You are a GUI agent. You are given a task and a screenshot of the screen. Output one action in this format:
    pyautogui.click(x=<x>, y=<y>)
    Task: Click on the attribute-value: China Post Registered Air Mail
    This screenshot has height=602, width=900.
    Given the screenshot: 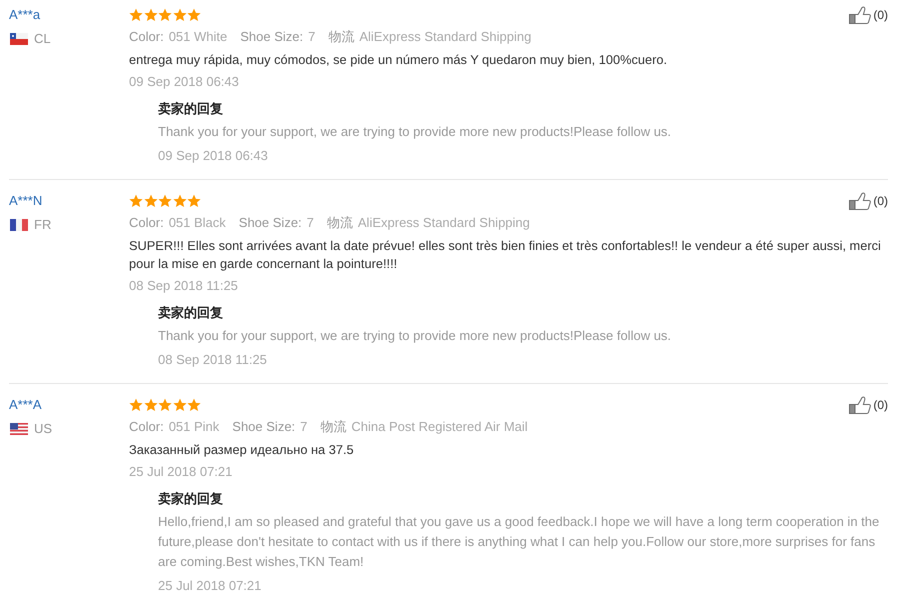 What is the action you would take?
    pyautogui.click(x=439, y=427)
    